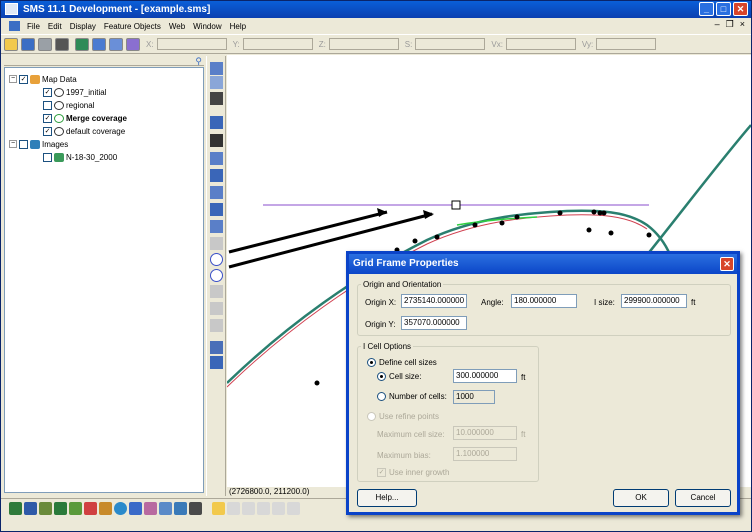 The height and width of the screenshot is (532, 752). Describe the element at coordinates (132, 26) in the screenshot. I see `menu-feature-objects: Feature Objects` at that location.